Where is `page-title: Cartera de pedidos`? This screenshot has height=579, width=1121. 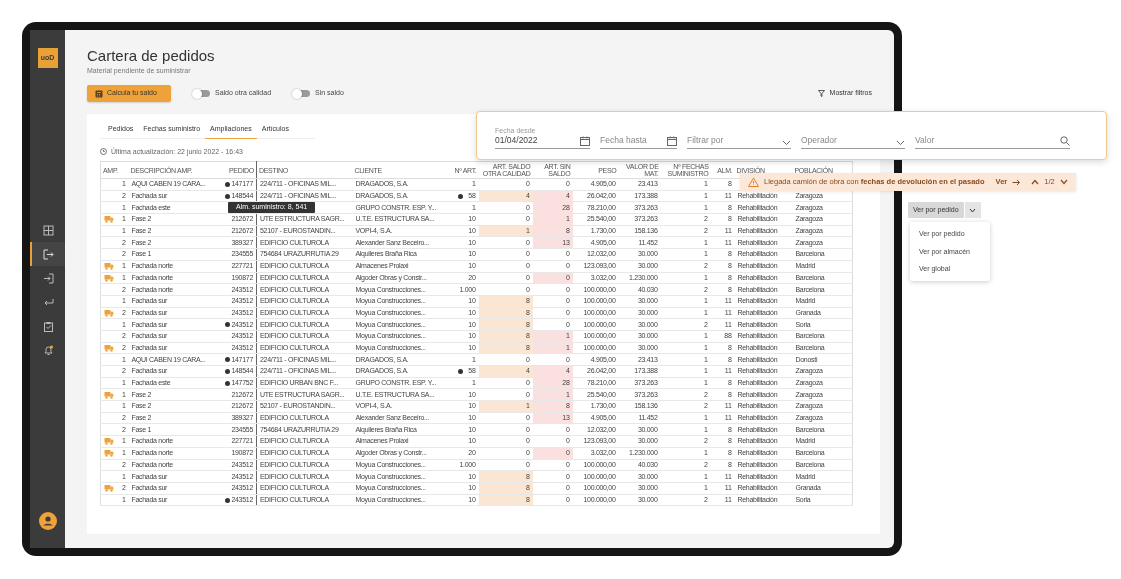 page-title: Cartera de pedidos is located at coordinates (151, 56).